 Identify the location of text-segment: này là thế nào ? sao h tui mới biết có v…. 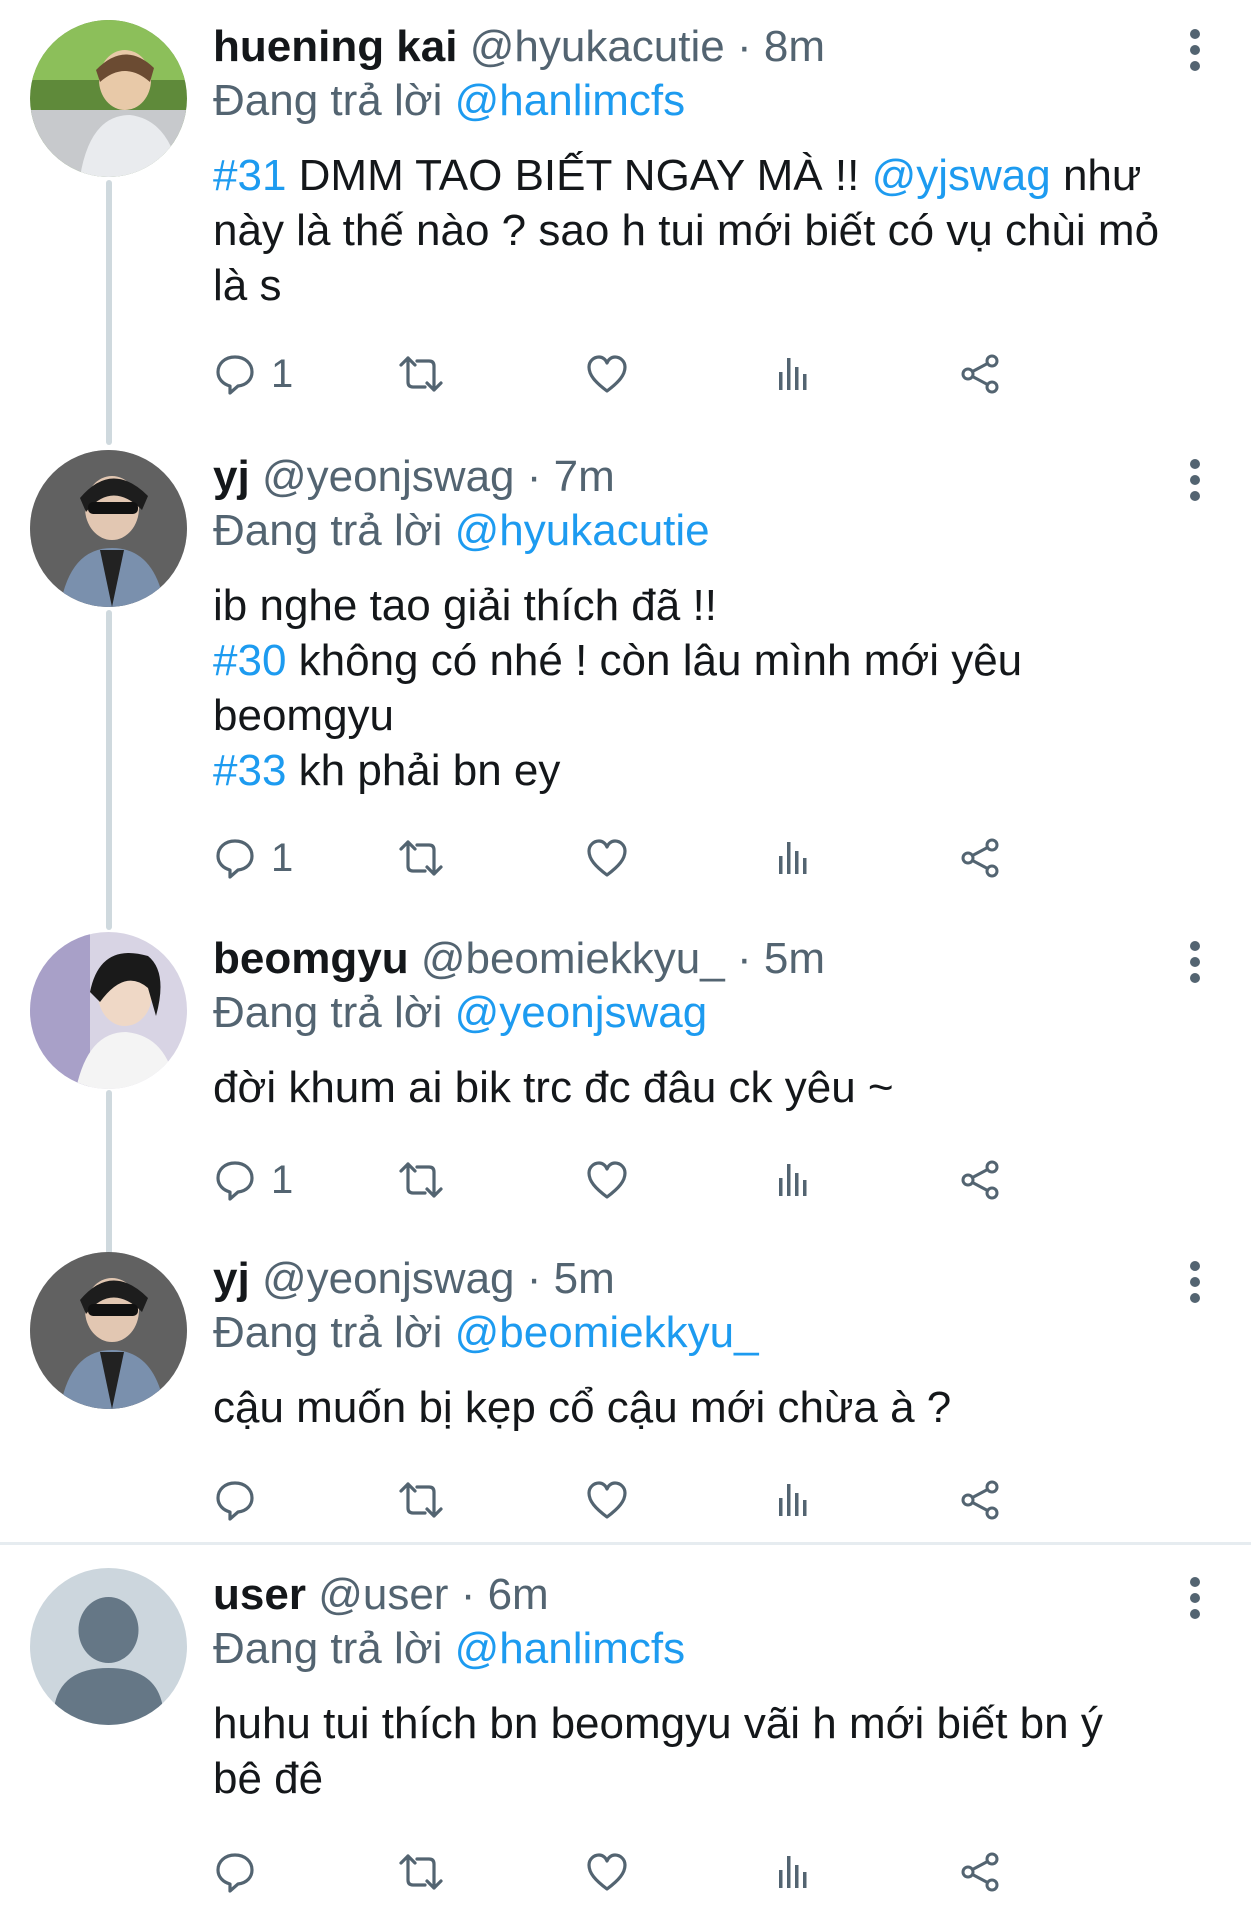
(686, 230).